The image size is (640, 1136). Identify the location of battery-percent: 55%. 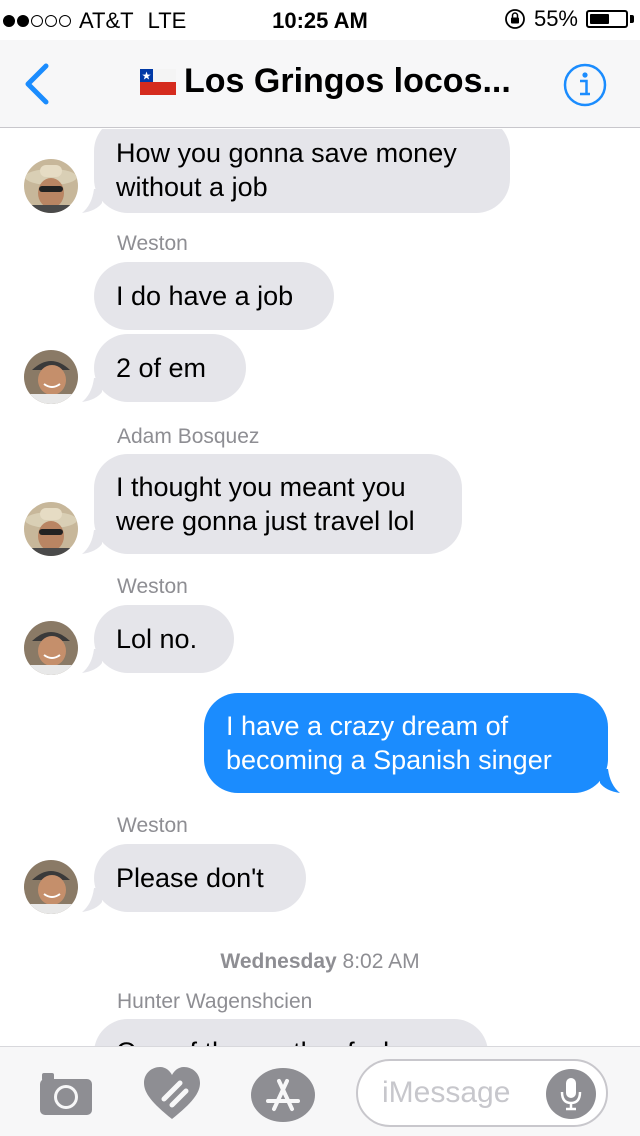
(555, 18).